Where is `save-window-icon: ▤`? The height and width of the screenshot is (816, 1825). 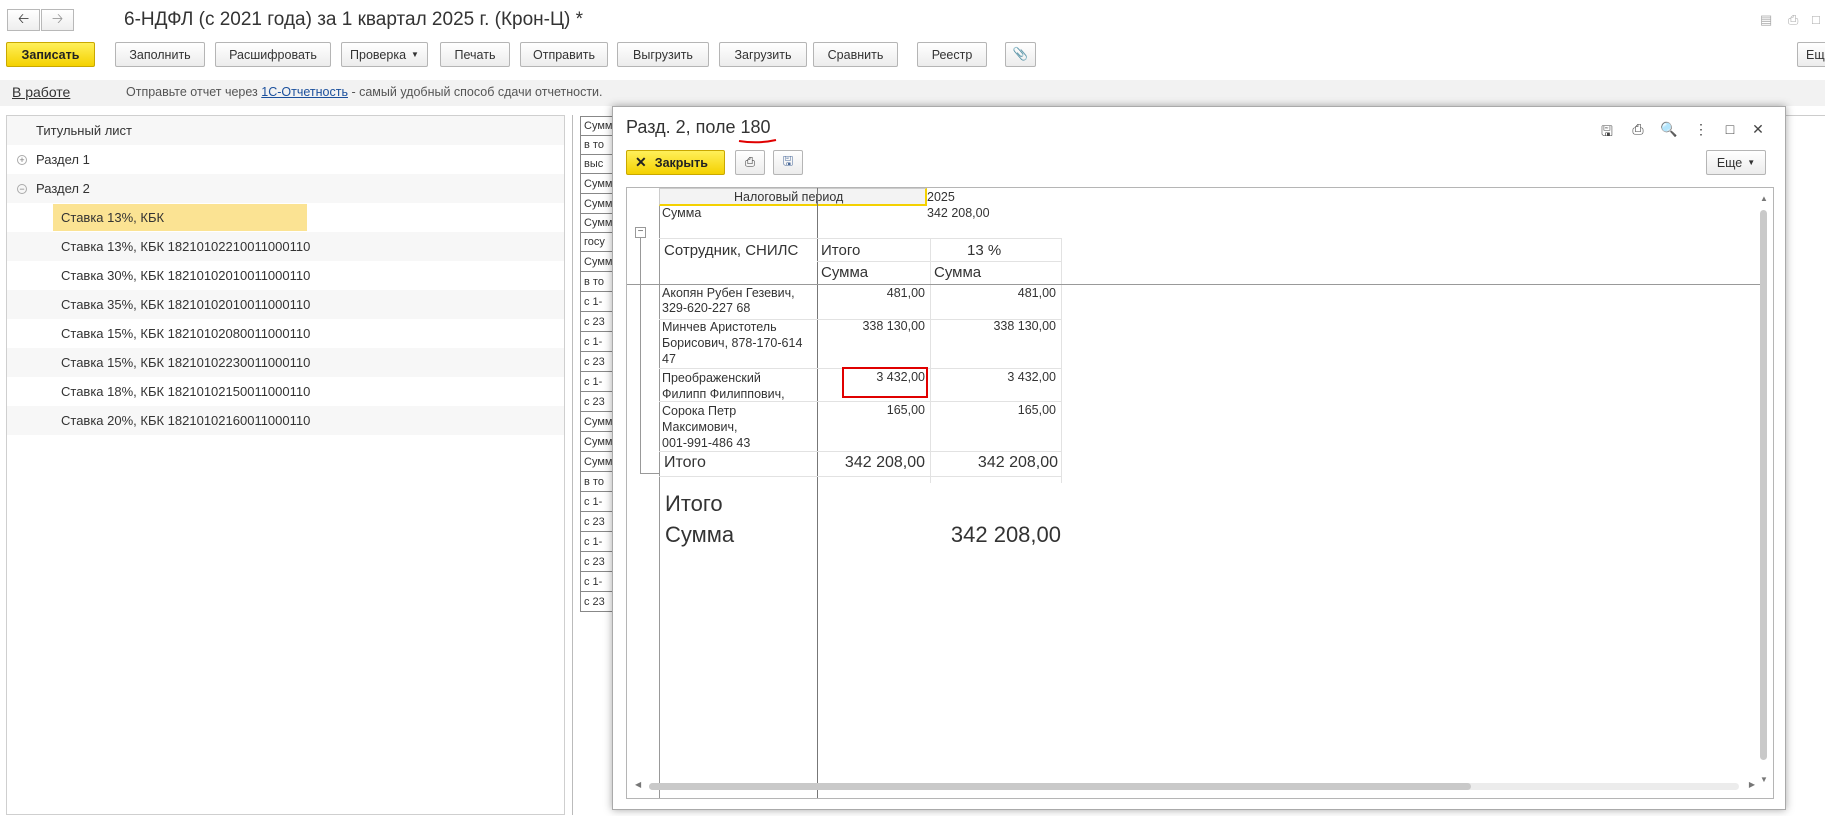
save-window-icon: ▤ is located at coordinates (1768, 19).